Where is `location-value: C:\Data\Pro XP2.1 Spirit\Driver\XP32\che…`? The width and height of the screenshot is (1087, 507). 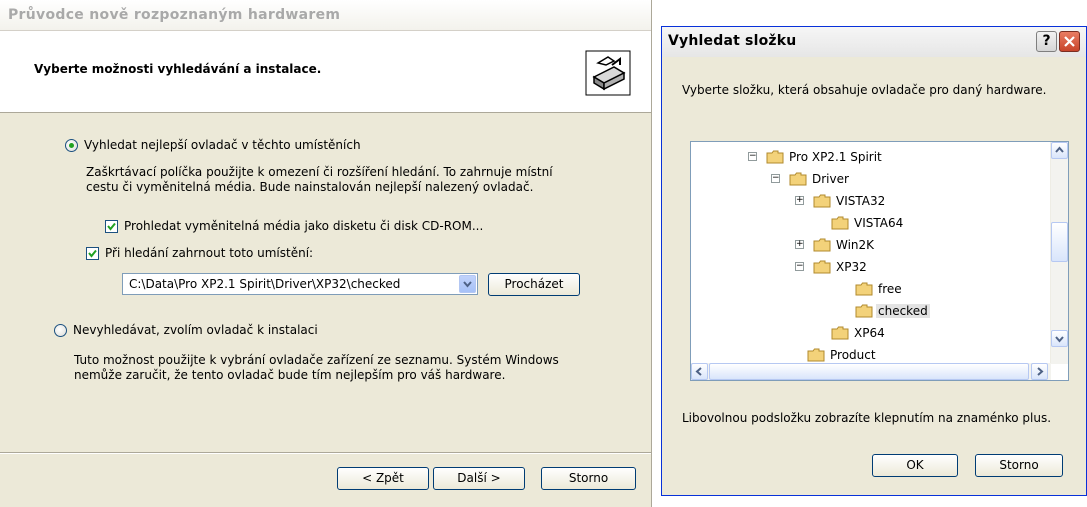
location-value: C:\Data\Pro XP2.1 Spirit\Driver\XP32\che… is located at coordinates (265, 284).